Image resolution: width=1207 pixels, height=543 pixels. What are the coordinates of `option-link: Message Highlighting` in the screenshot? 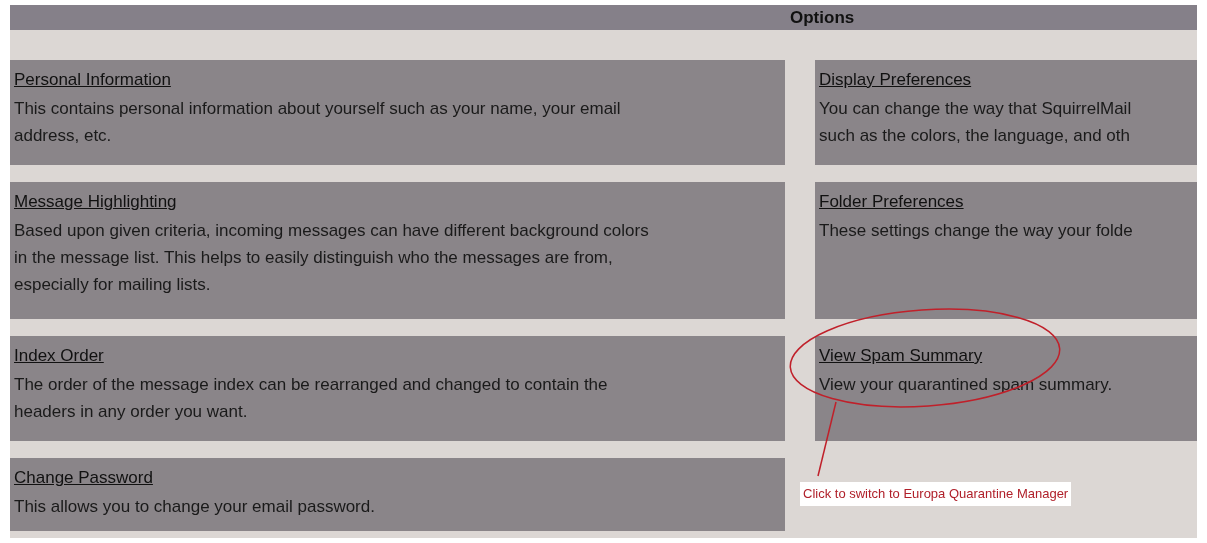 It's located at (95, 202).